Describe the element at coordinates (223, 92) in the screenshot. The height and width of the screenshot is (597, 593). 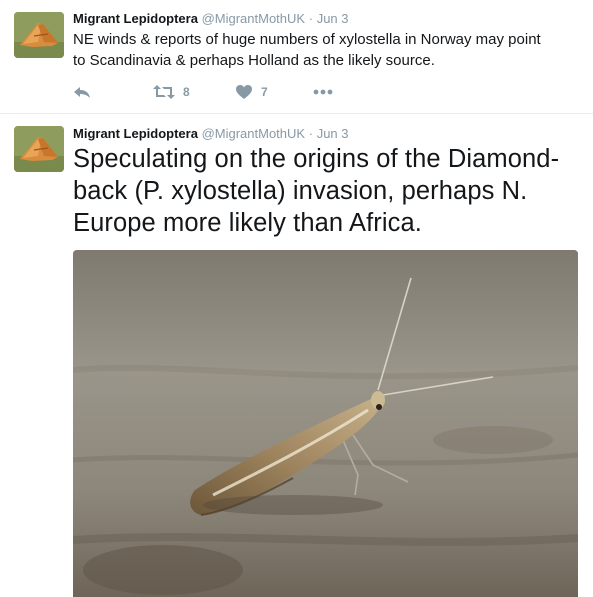
I see `tweet-actions: 8 7` at that location.